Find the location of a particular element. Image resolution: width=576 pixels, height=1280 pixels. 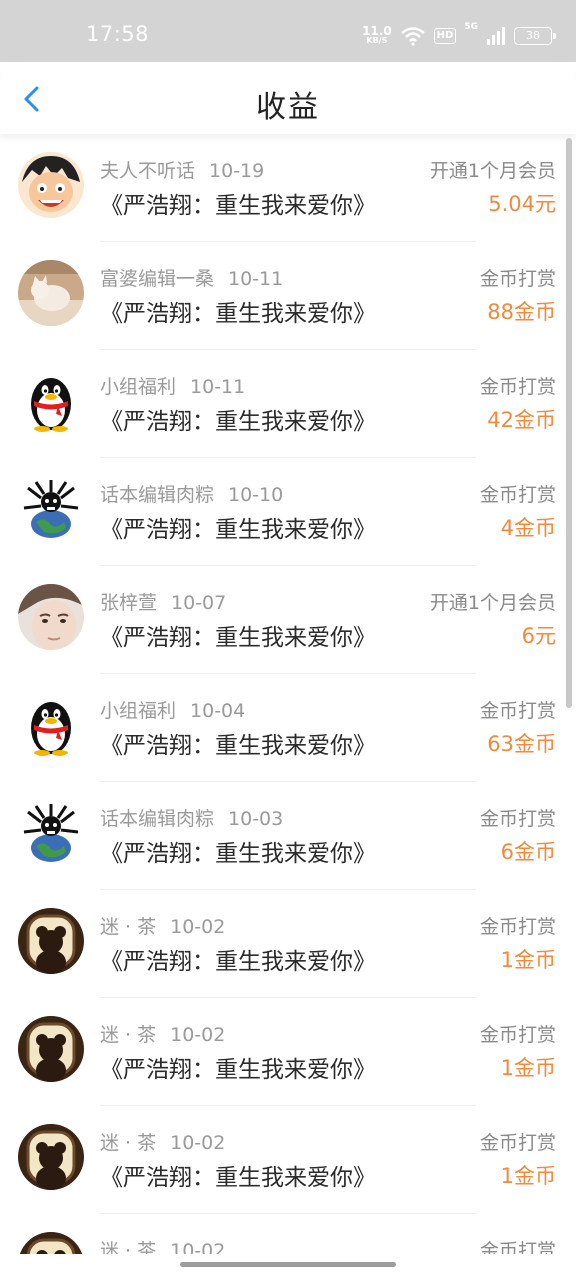

user-name: 夫人不听话 is located at coordinates (148, 171).